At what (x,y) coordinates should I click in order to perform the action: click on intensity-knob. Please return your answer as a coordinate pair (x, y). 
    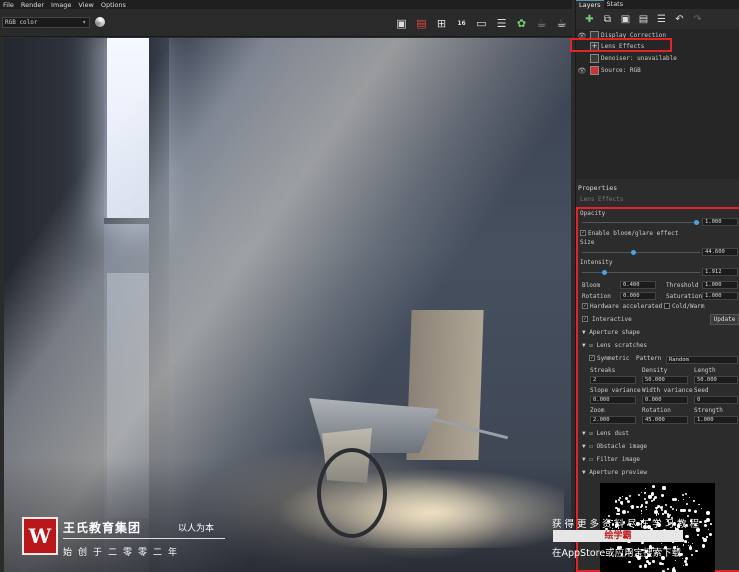
    Looking at the image, I should click on (604, 272).